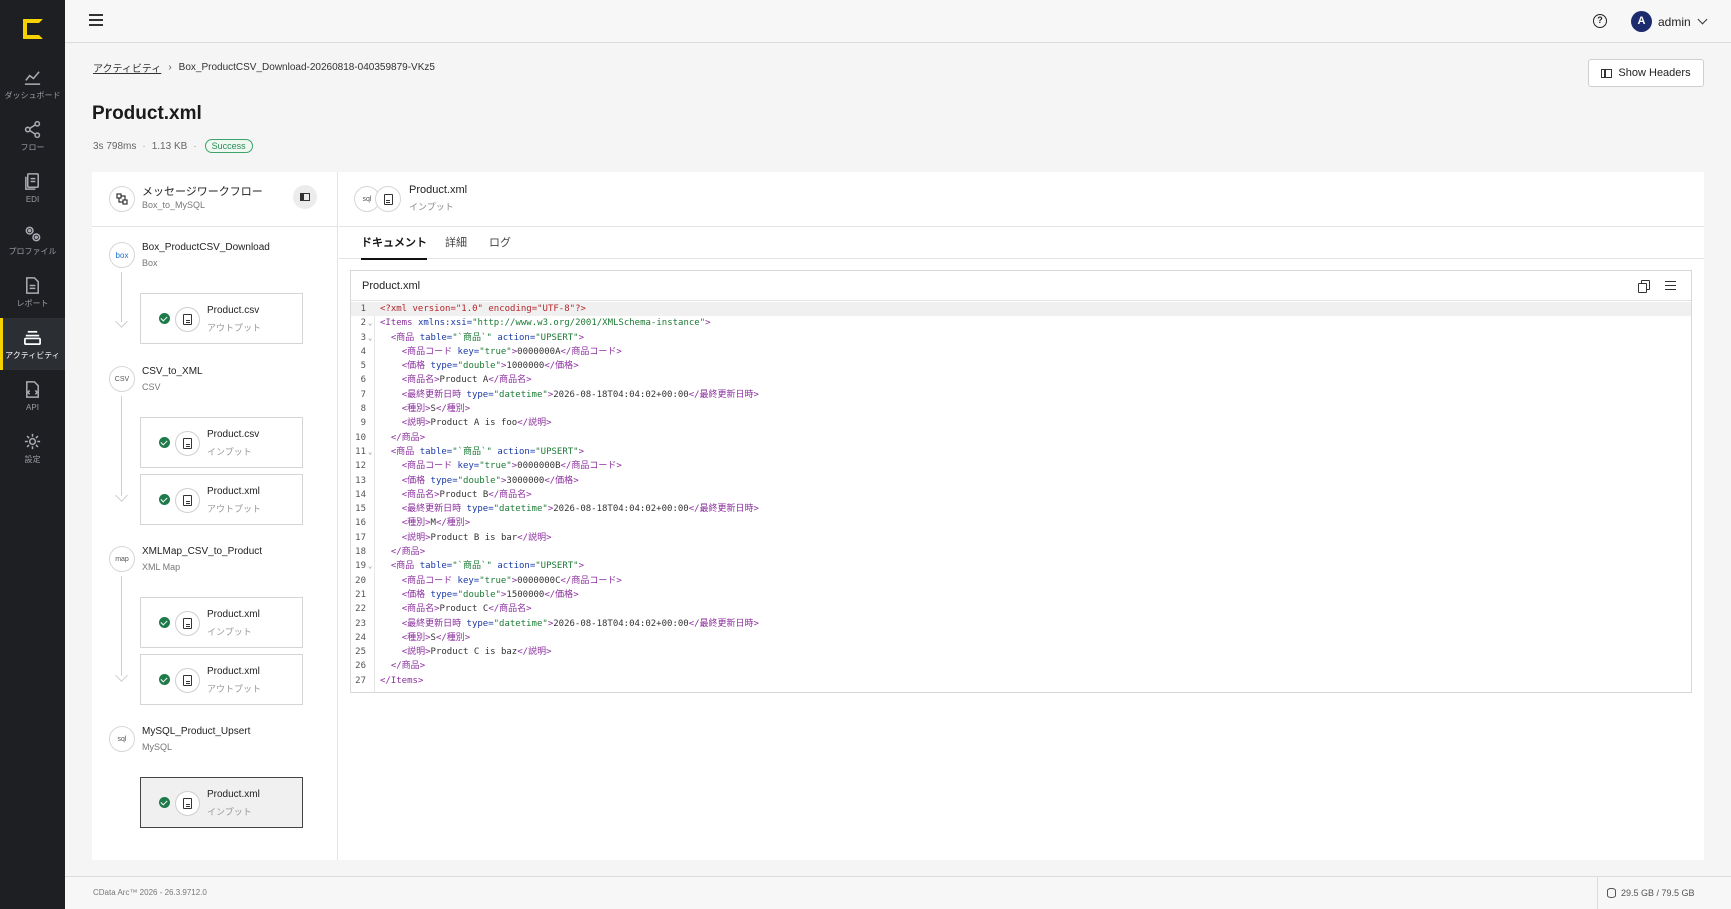 Image resolution: width=1731 pixels, height=909 pixels. What do you see at coordinates (122, 559) in the screenshot?
I see `xml-map-connector-icon: map` at bounding box center [122, 559].